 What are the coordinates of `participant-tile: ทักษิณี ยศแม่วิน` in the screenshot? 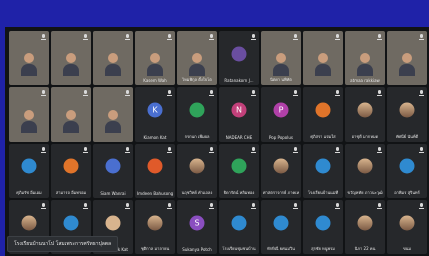 It's located at (281, 226).